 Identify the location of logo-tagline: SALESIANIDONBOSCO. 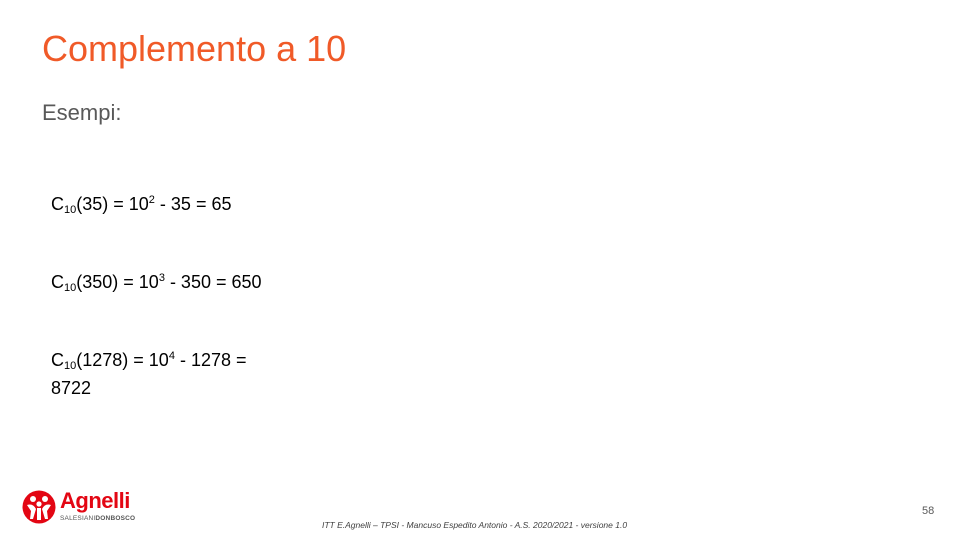
(97, 518).